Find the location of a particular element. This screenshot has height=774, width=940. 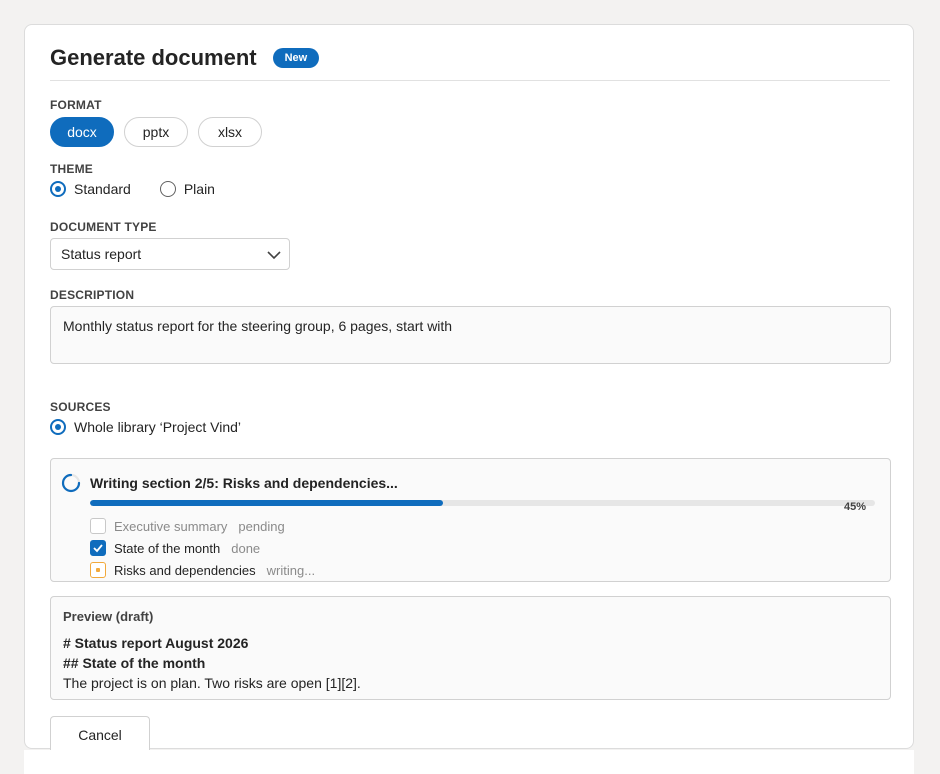

dialog-title: Generate document is located at coordinates (153, 57).